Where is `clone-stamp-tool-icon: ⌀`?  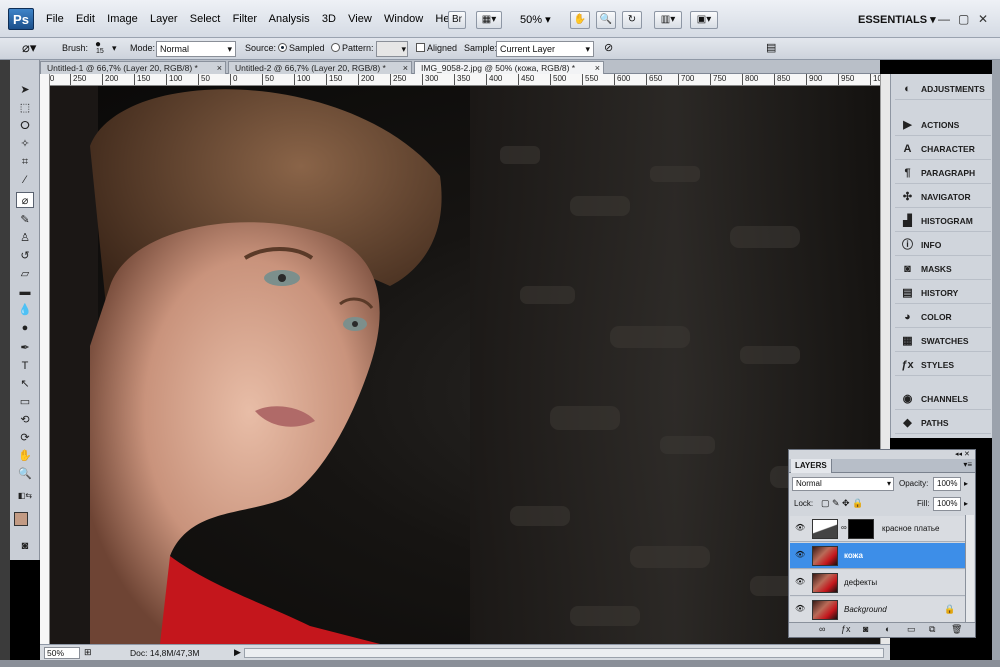
clone-stamp-tool-icon: ⌀ is located at coordinates (25, 200).